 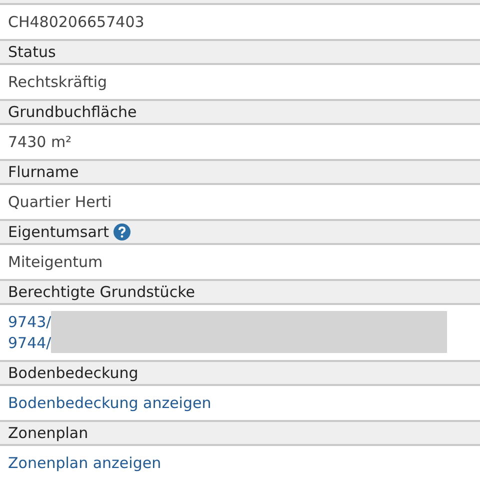 What do you see at coordinates (101, 292) in the screenshot?
I see `section-label: Berechtigte Grundstücke` at bounding box center [101, 292].